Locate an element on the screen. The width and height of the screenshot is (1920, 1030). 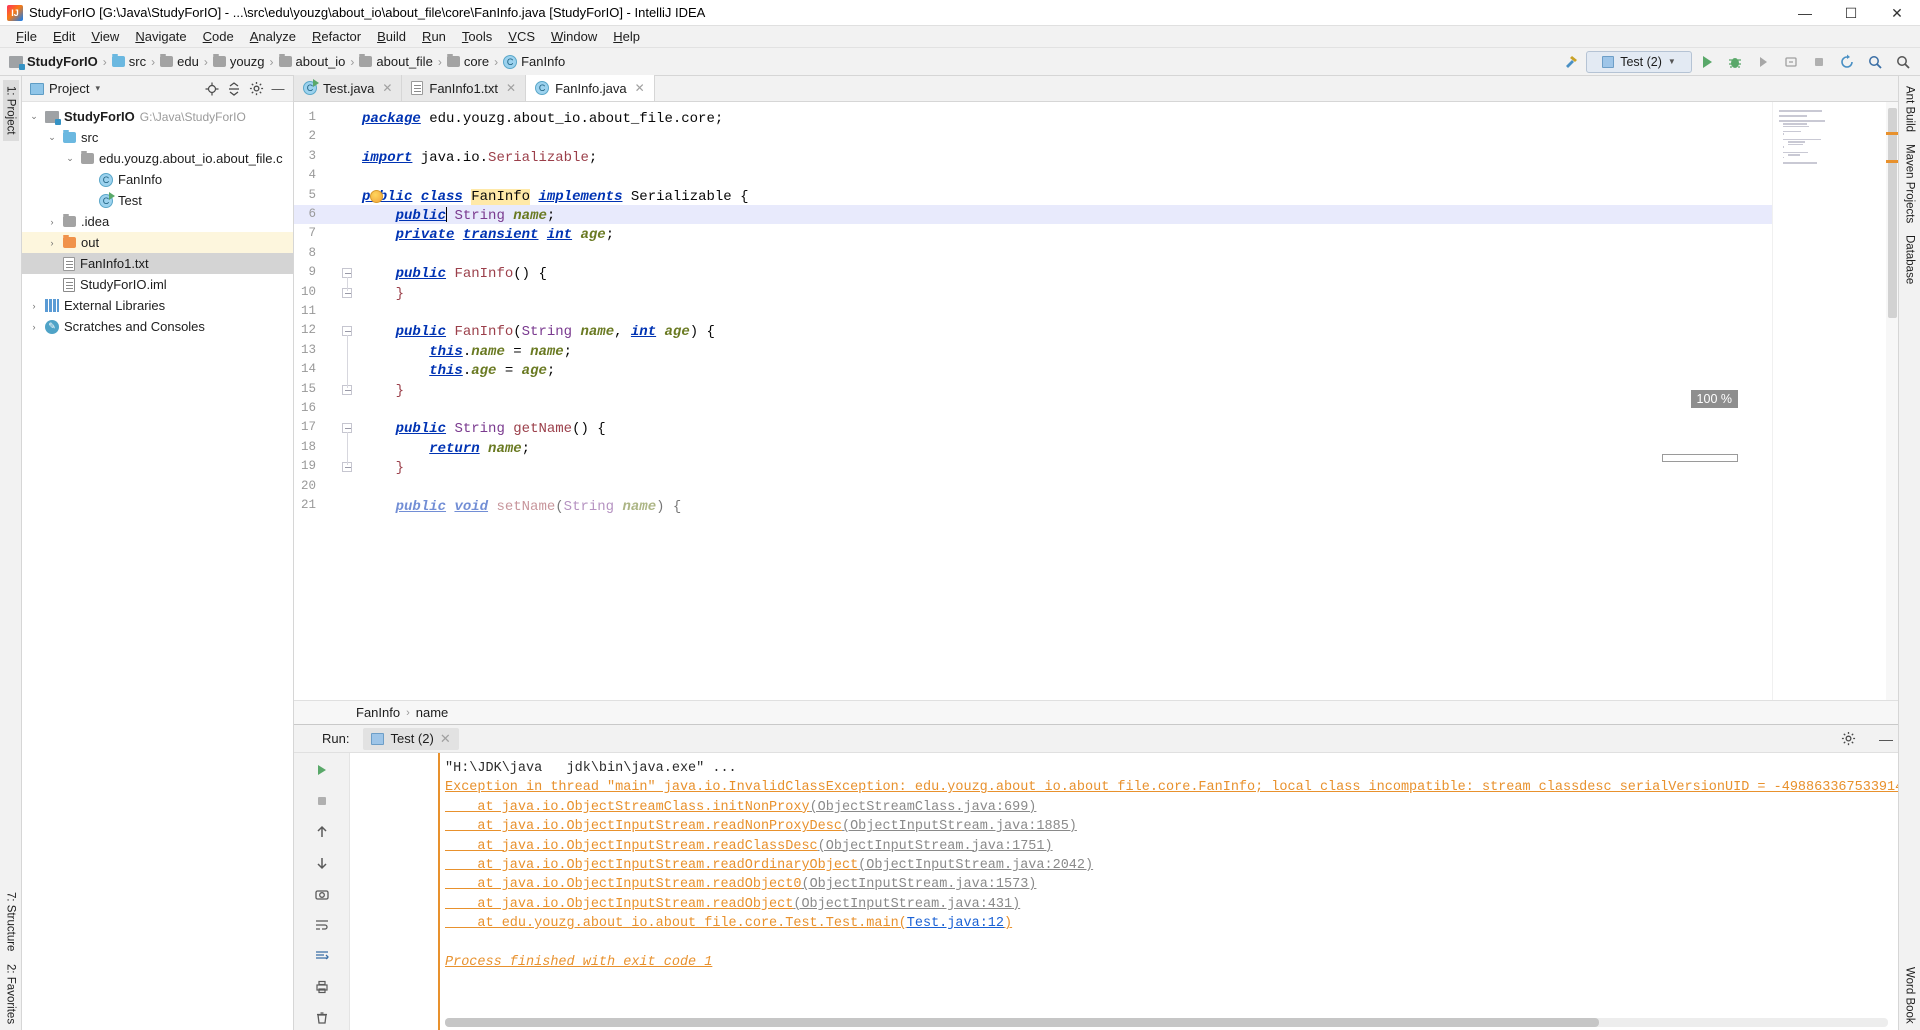
intention-bulb-icon is located at coordinates (376, 196).